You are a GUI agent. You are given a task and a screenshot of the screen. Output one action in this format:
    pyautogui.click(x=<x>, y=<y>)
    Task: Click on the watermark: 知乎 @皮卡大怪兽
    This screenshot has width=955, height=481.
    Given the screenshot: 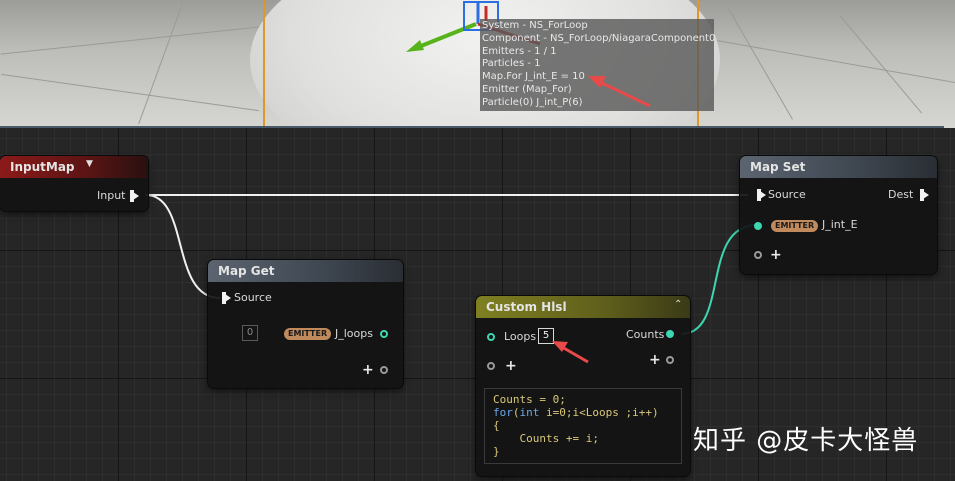 What is the action you would take?
    pyautogui.click(x=806, y=441)
    